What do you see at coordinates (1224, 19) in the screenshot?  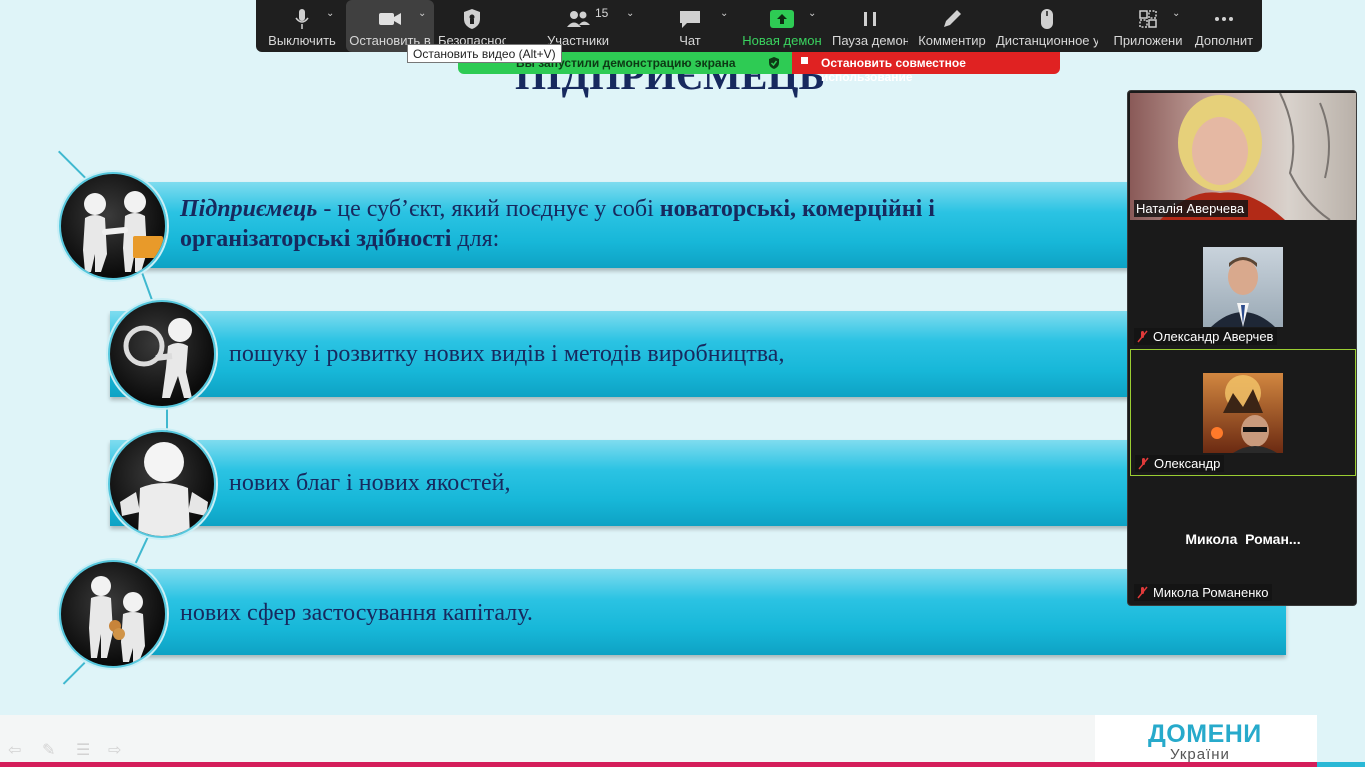 I see `more-icon` at bounding box center [1224, 19].